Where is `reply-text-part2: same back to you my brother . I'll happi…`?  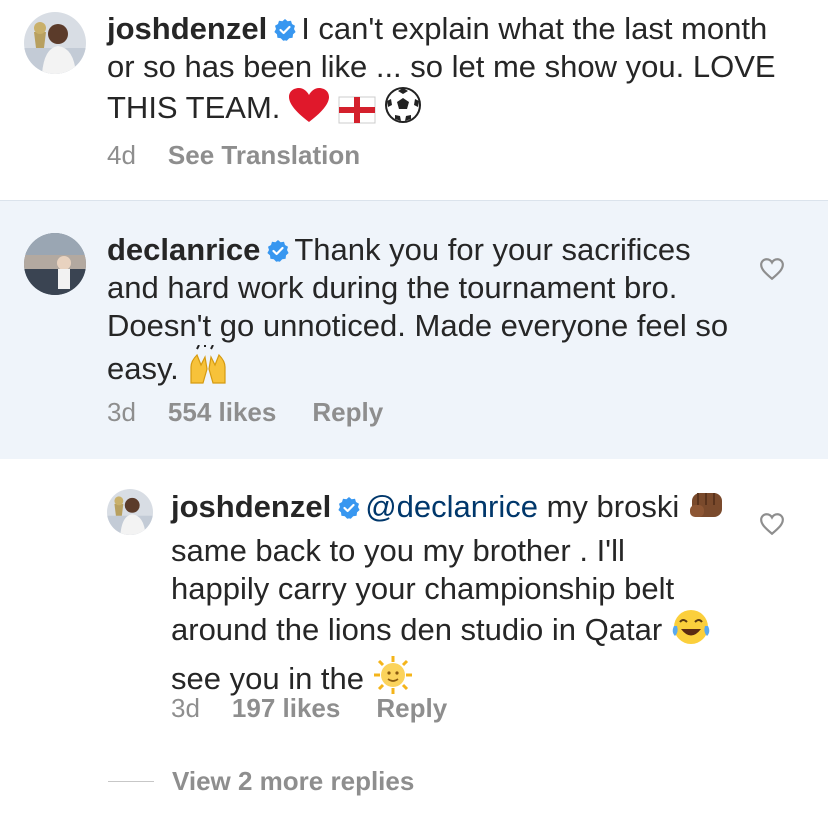
reply-text-part2: same back to you my brother . I'll happi… is located at coordinates (423, 590).